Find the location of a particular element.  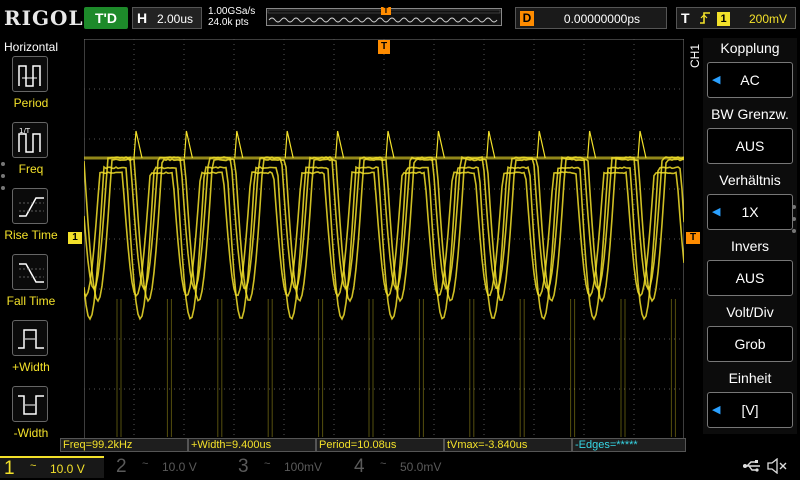

volts-div-value: Grob is located at coordinates (750, 344).